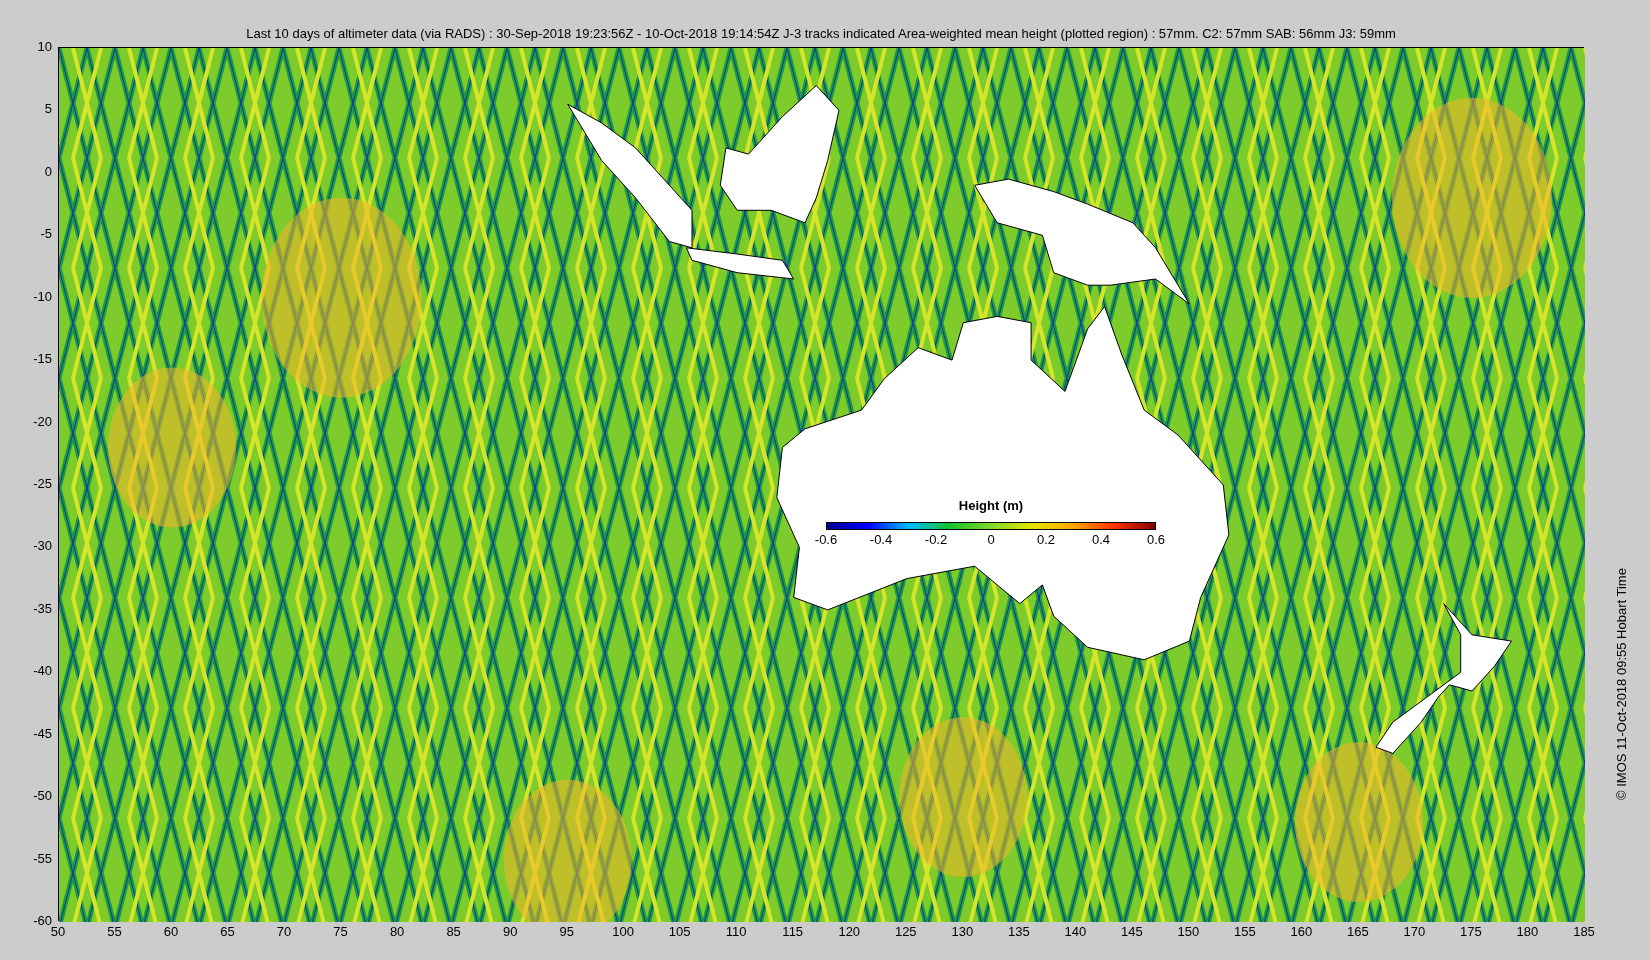 This screenshot has height=960, width=1650. Describe the element at coordinates (47, 109) in the screenshot. I see `y-axis-label: 5` at that location.